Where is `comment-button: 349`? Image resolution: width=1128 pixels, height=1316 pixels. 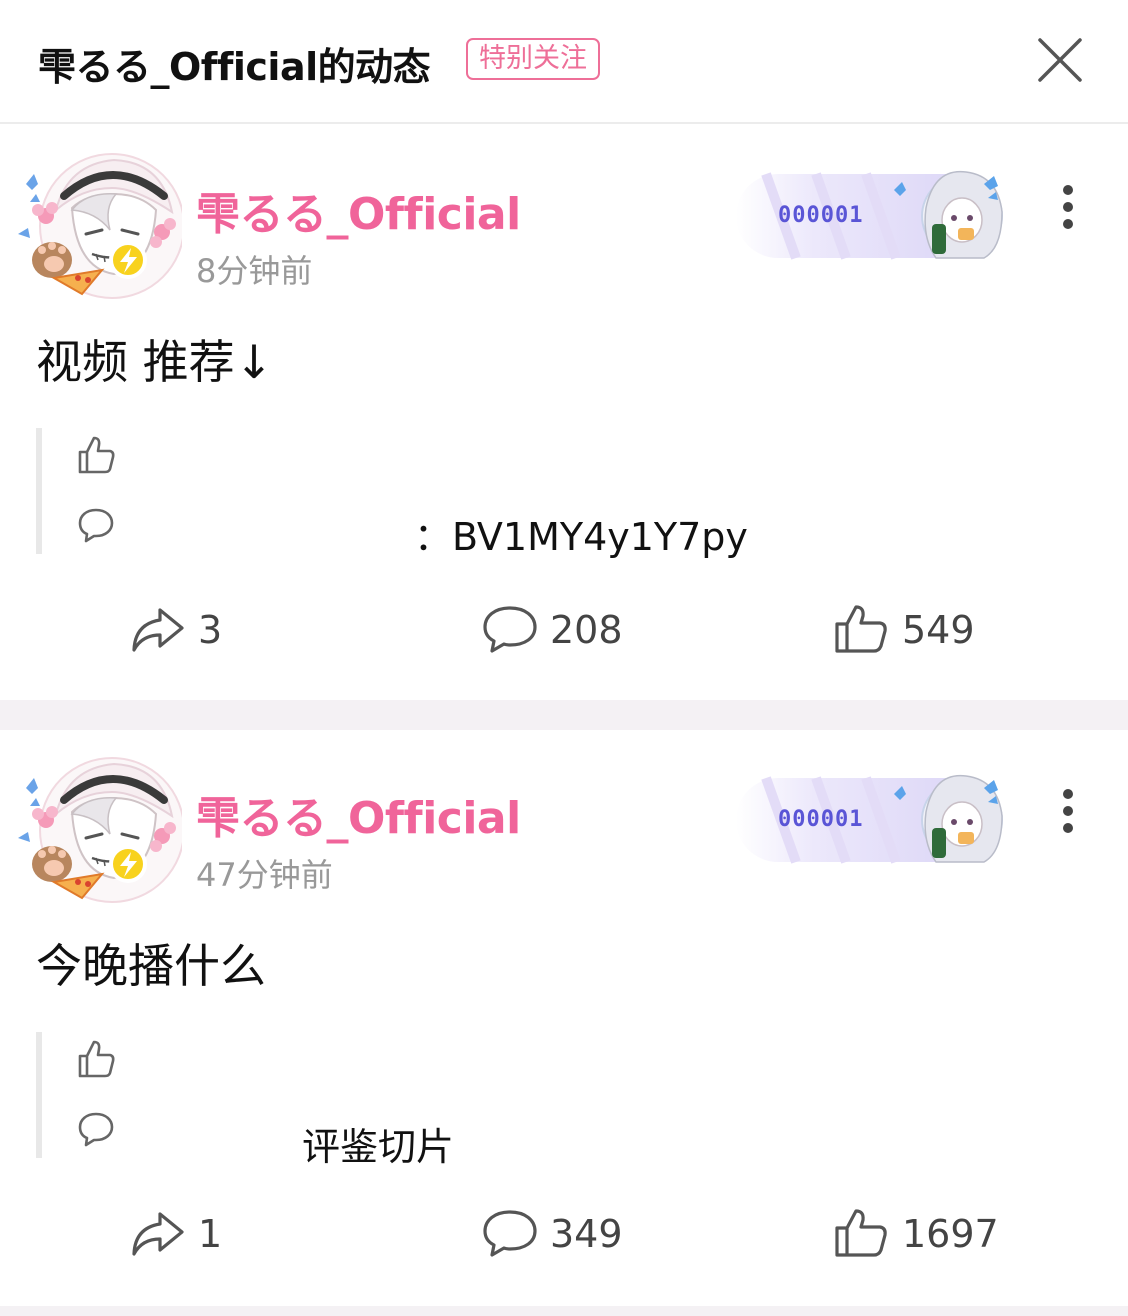
comment-button: 349 is located at coordinates (582, 1234).